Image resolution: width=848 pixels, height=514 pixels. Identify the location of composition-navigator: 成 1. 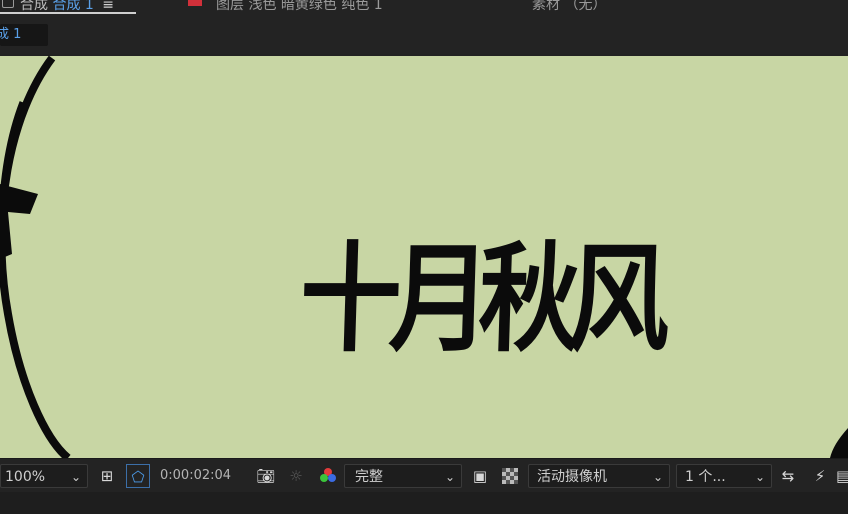
(424, 36).